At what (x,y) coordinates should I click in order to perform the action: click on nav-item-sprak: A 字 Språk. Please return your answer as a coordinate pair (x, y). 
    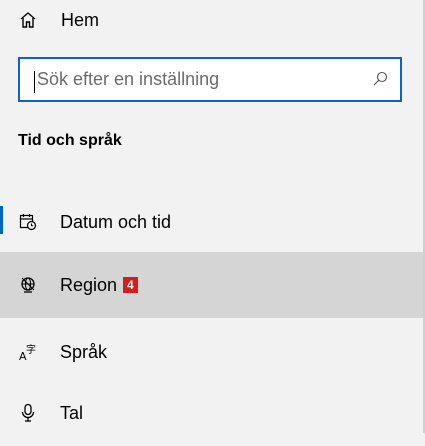
    Looking at the image, I should click on (211, 352).